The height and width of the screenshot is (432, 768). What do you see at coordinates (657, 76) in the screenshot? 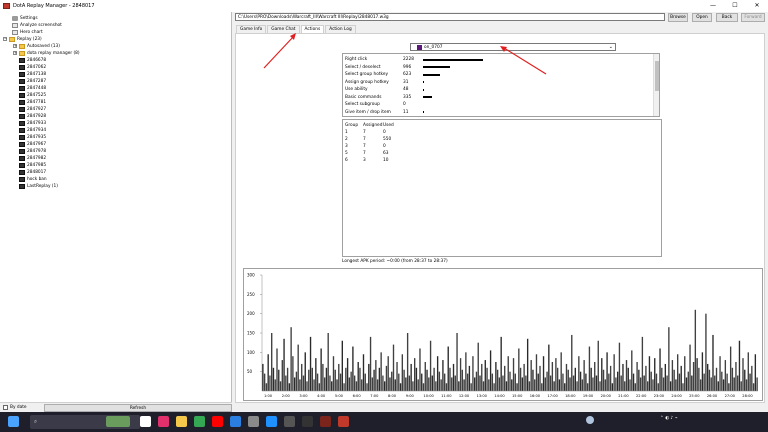
I see `scroll-thumb` at bounding box center [657, 76].